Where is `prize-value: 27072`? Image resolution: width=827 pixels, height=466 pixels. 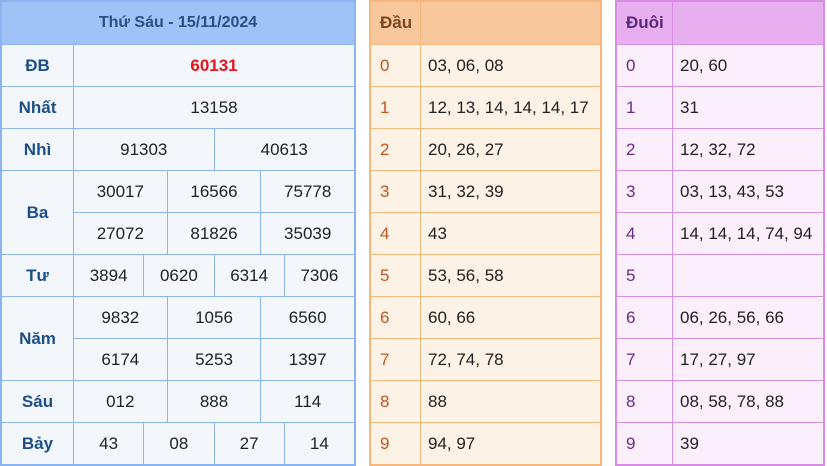 prize-value: 27072 is located at coordinates (121, 233).